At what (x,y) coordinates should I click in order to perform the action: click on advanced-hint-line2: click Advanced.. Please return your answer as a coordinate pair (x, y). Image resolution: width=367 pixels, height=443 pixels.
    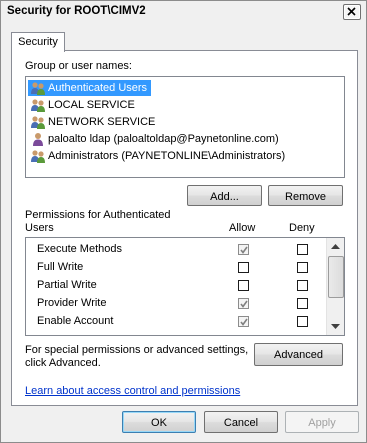
    Looking at the image, I should click on (63, 363).